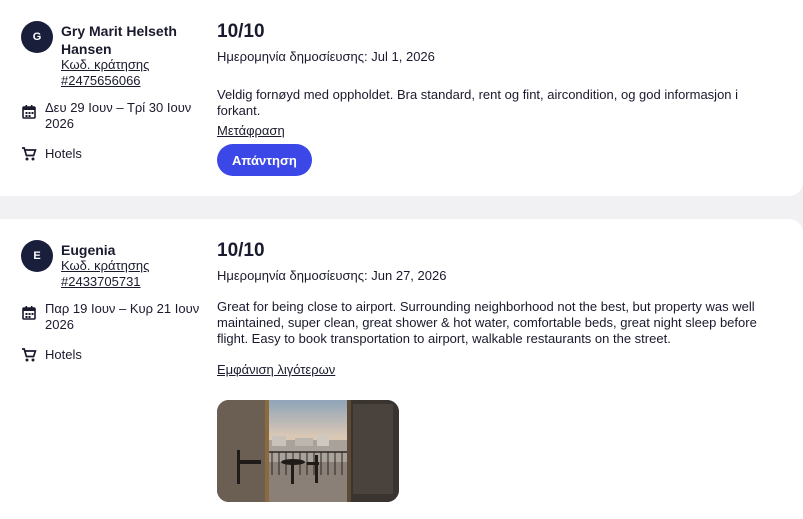  I want to click on published-date: Ημερομηνία δημοσίευσης: Jul 1, 2026, so click(326, 56).